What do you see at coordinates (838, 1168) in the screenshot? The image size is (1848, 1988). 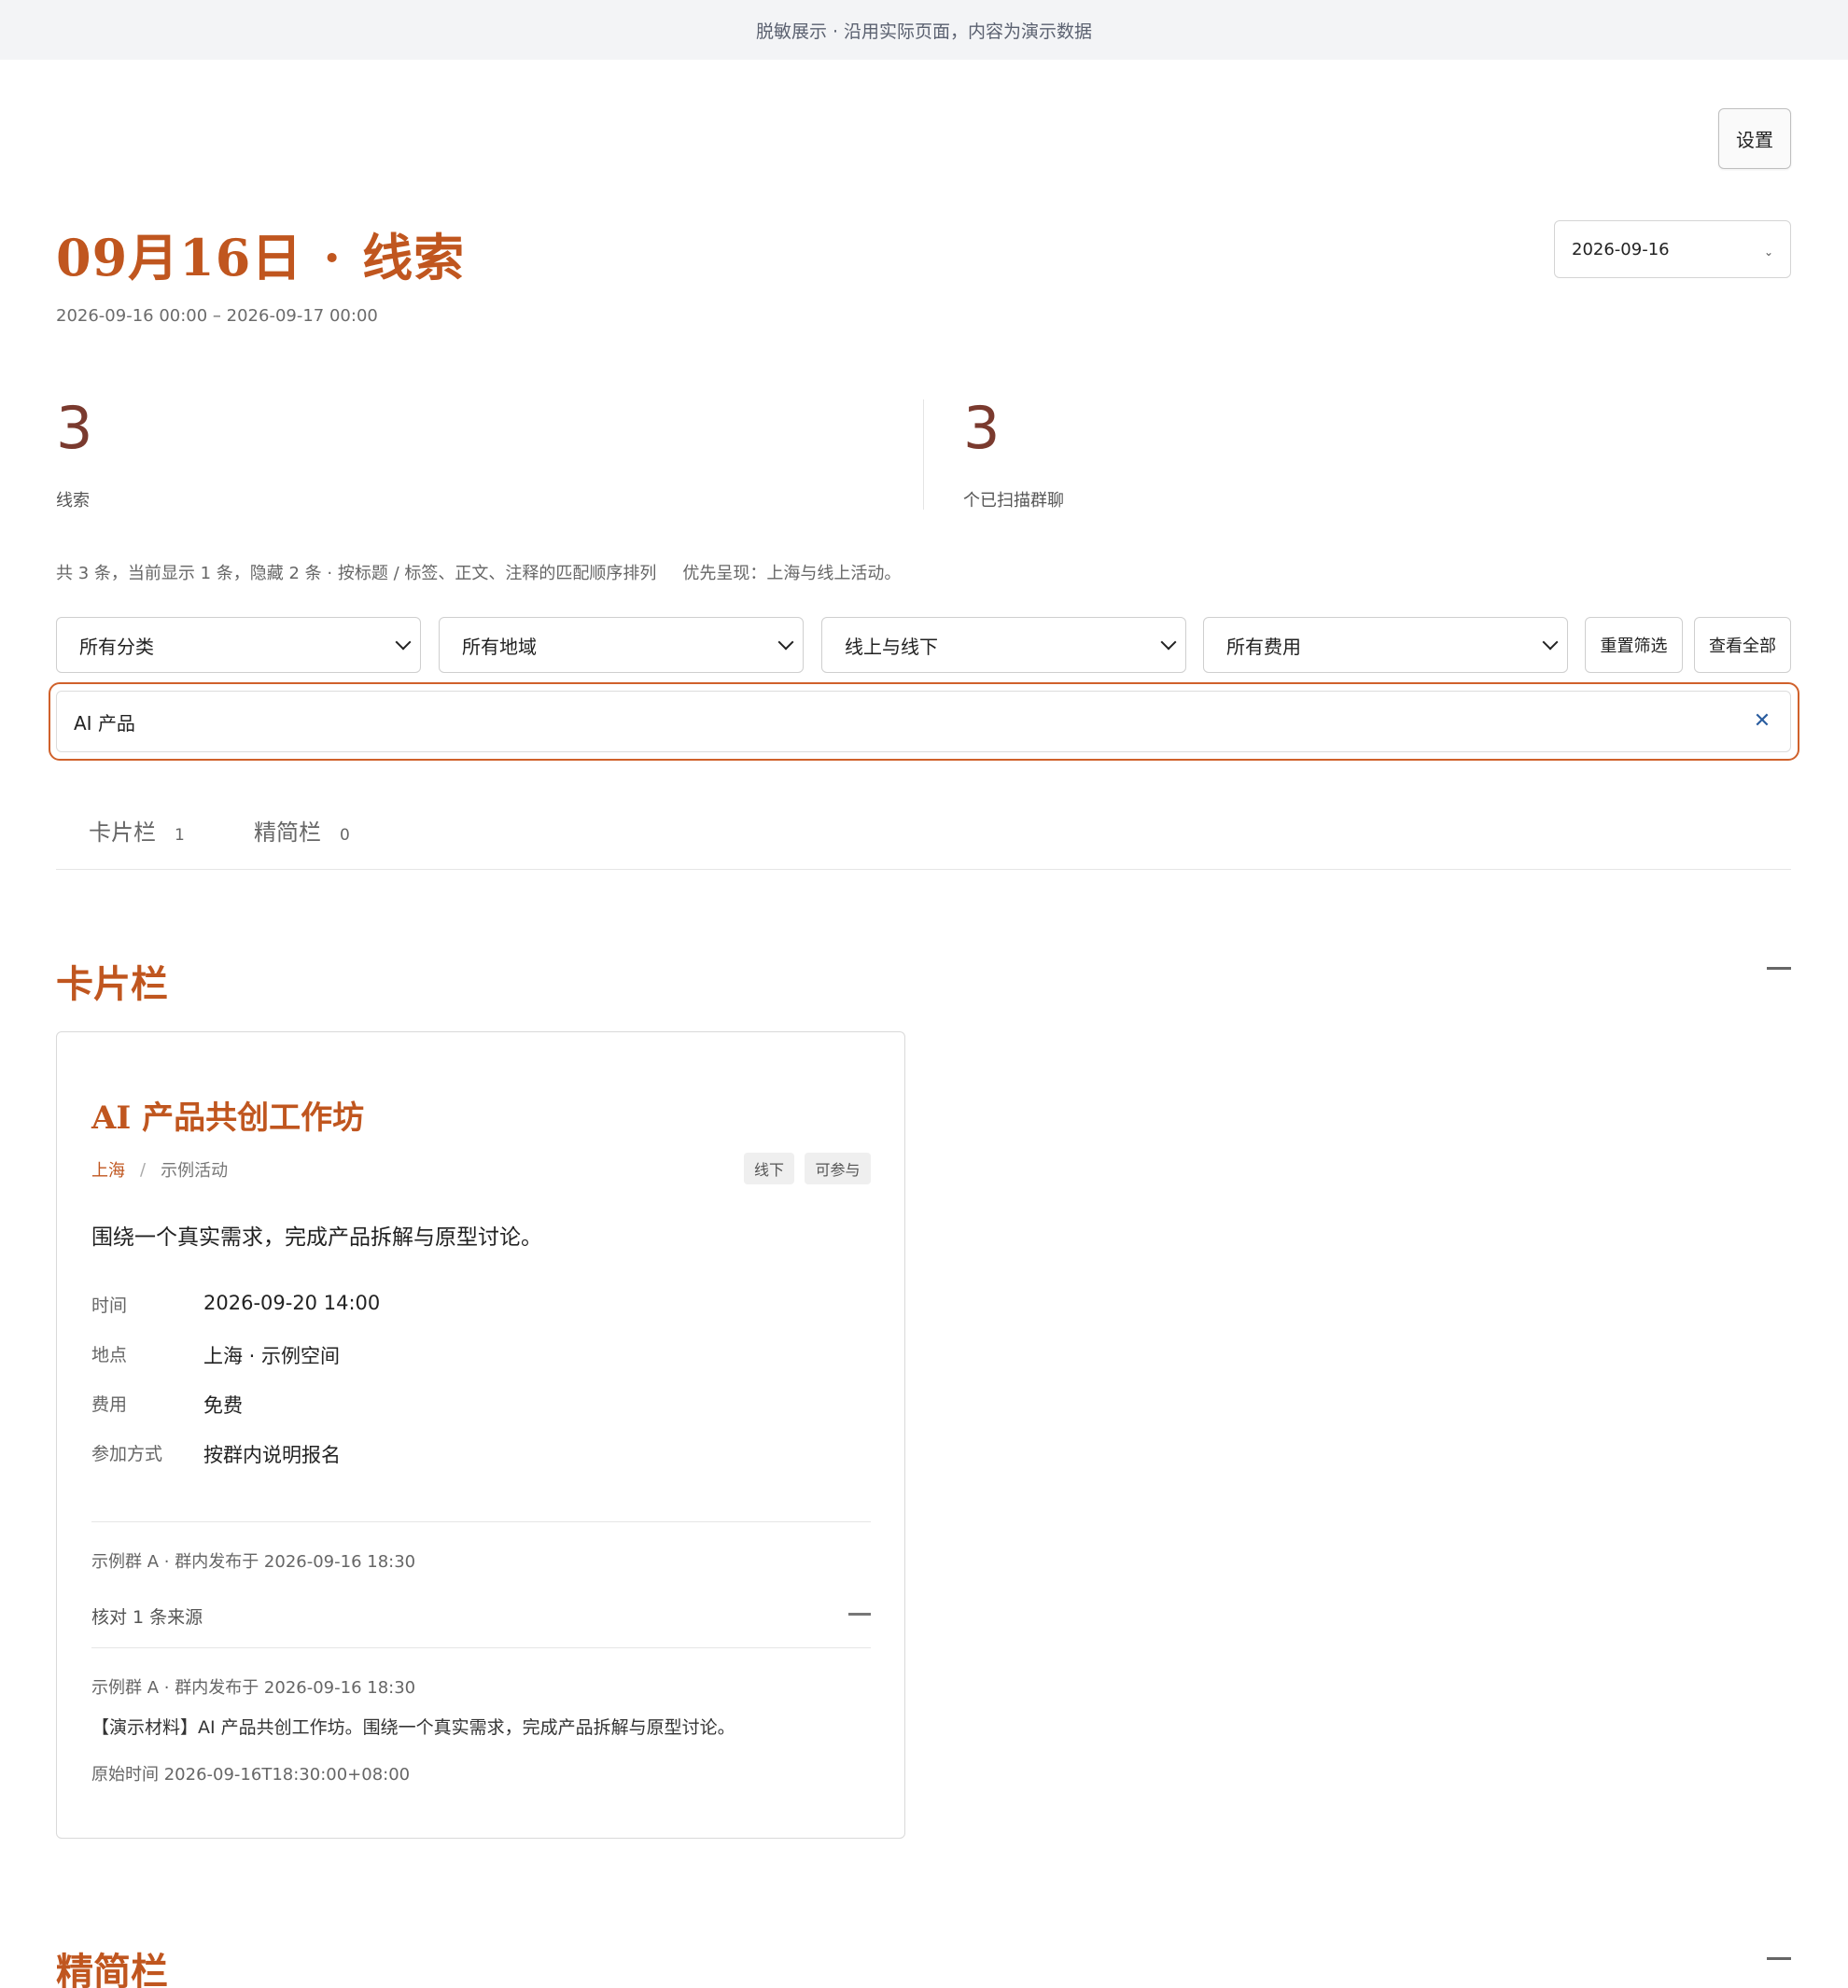 I see `tag-available: 可参与` at bounding box center [838, 1168].